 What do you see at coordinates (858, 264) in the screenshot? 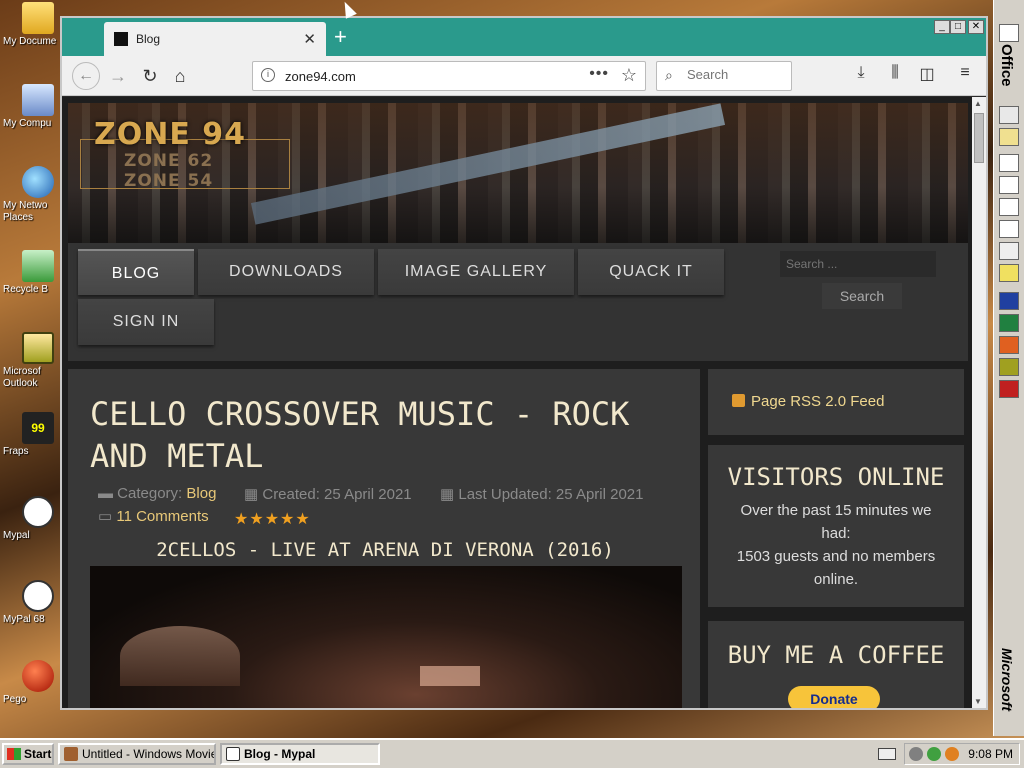
I see `site-search-input` at bounding box center [858, 264].